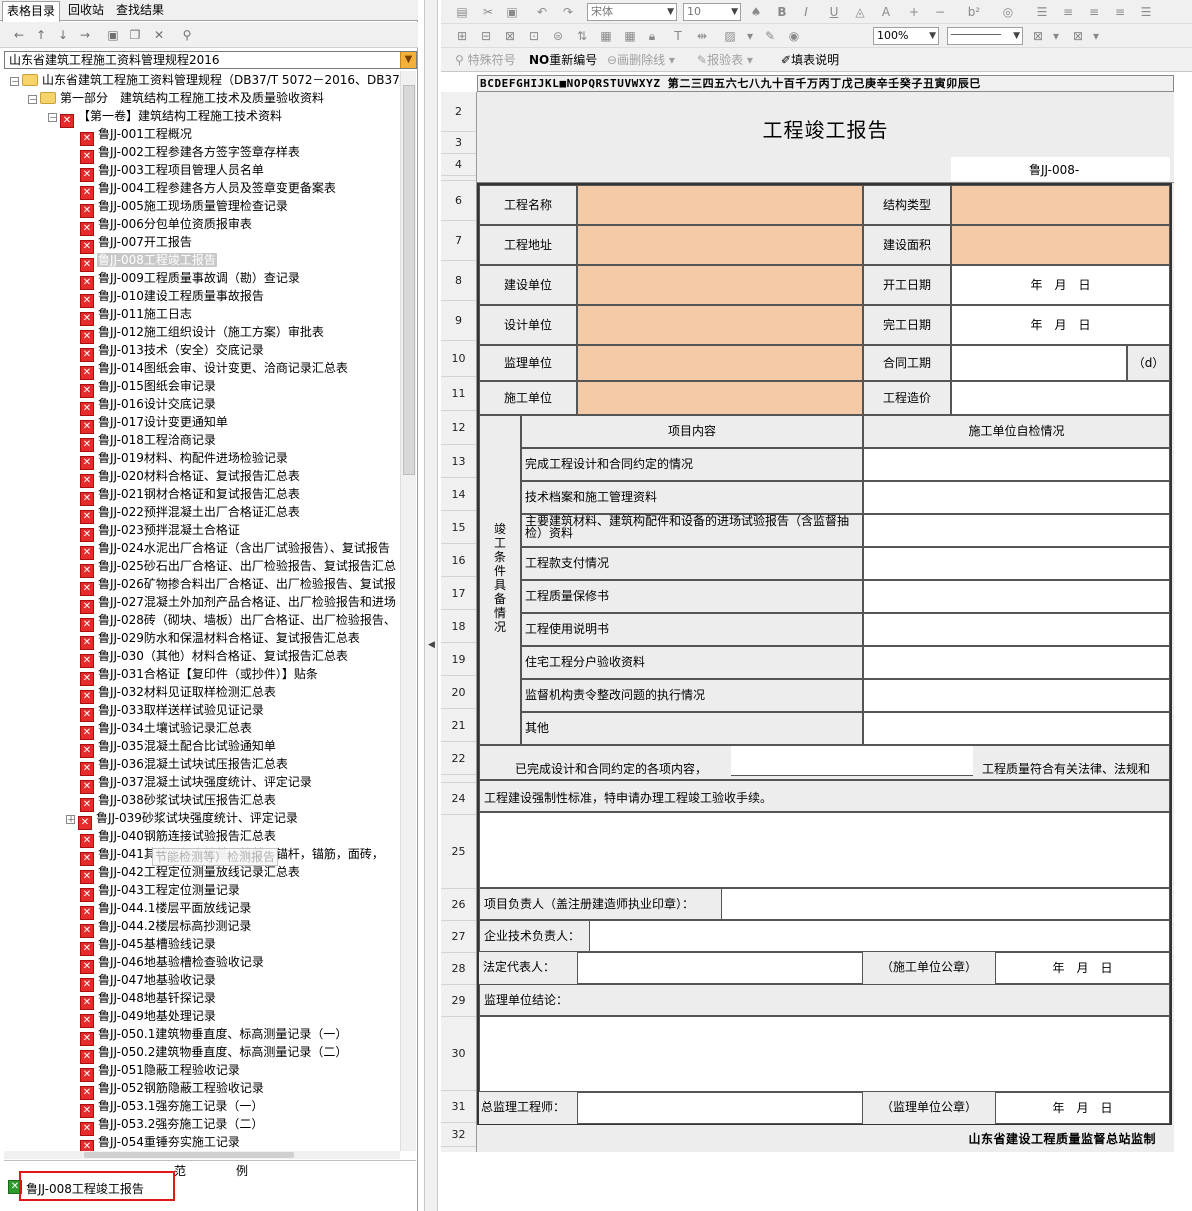  What do you see at coordinates (458, 626) in the screenshot?
I see `row-number: 18` at bounding box center [458, 626].